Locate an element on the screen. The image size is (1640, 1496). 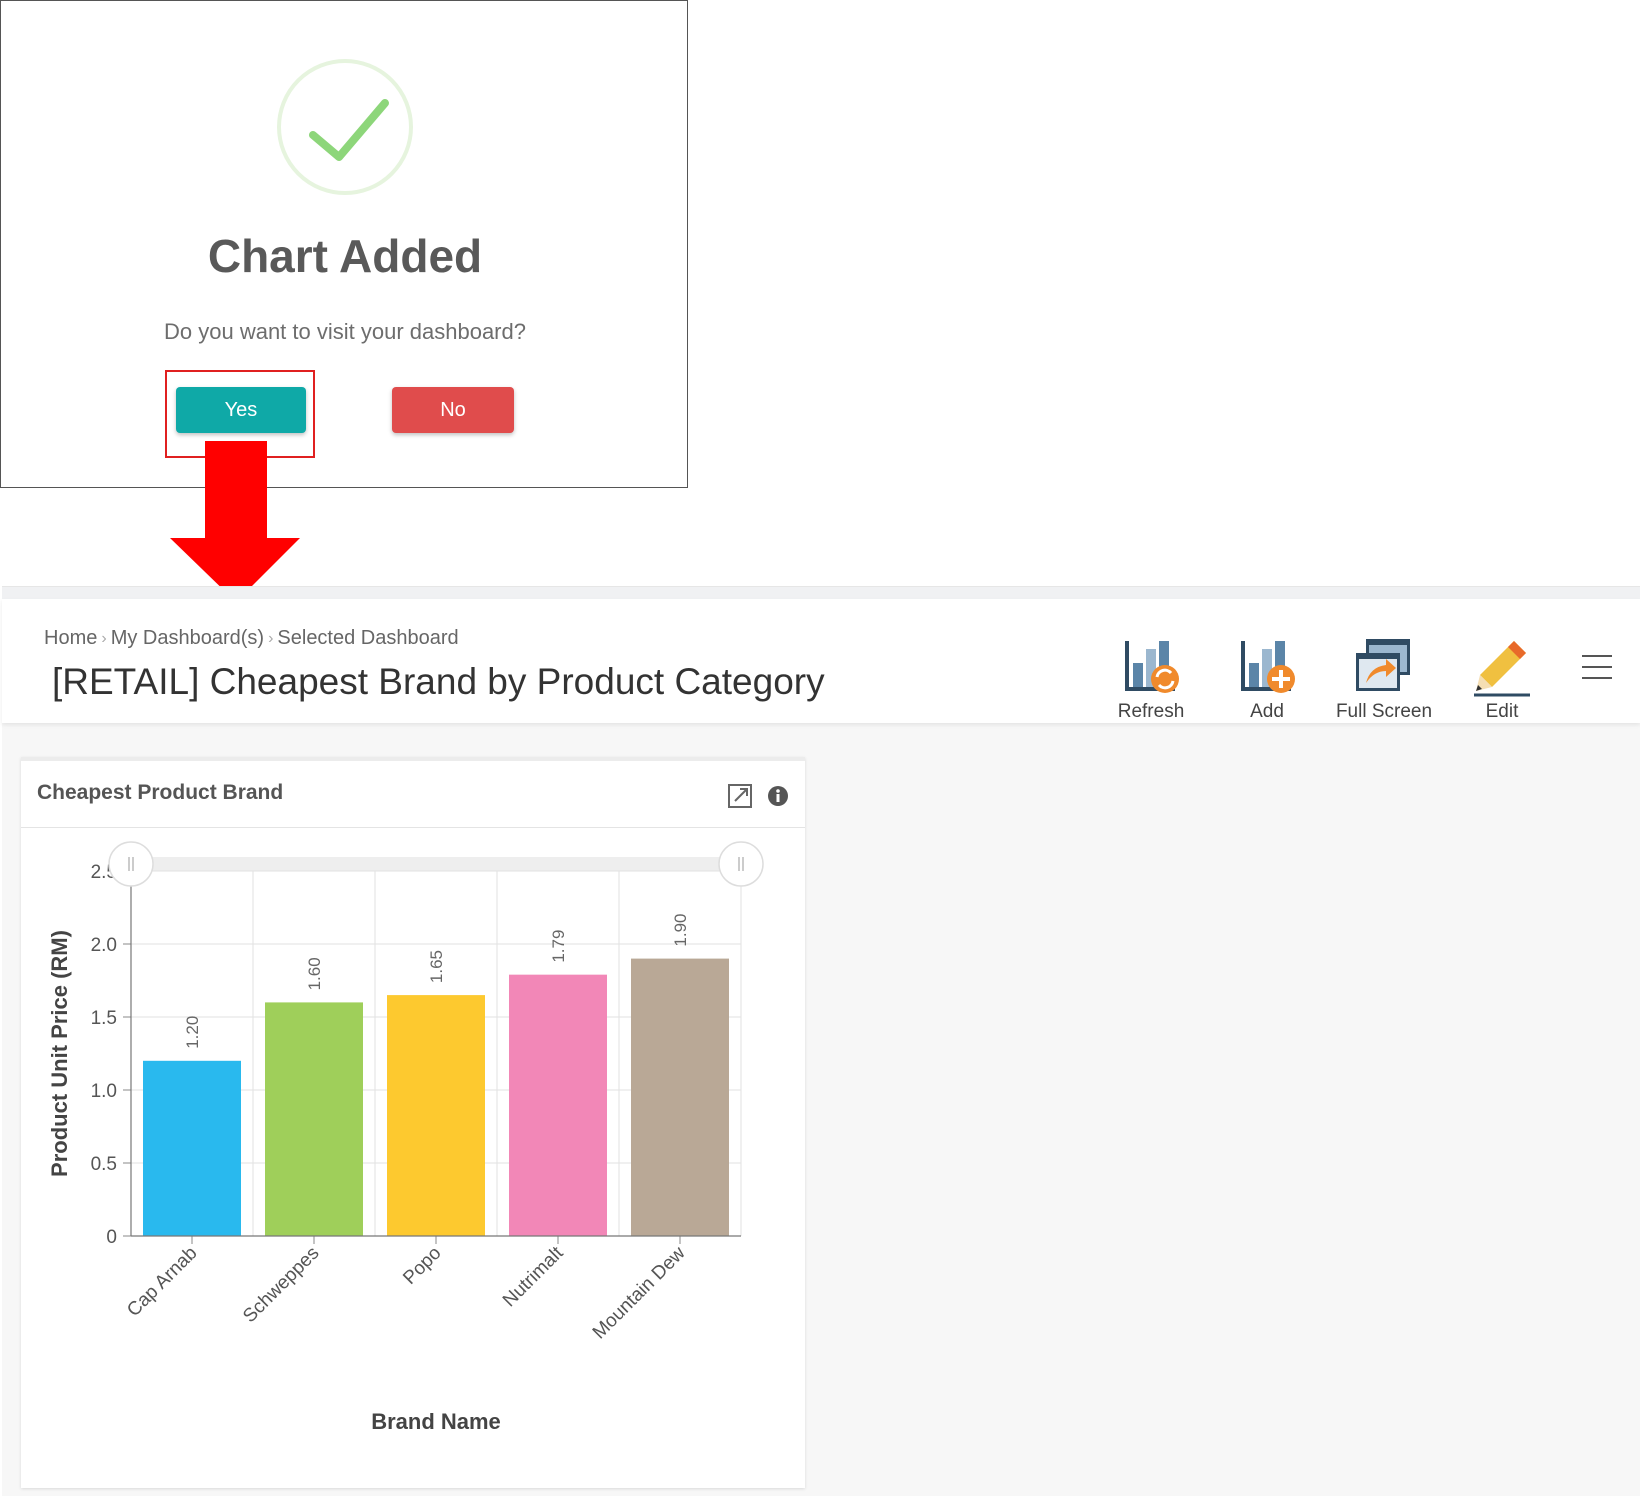
x-axis-title: Brand Name is located at coordinates (436, 1421).